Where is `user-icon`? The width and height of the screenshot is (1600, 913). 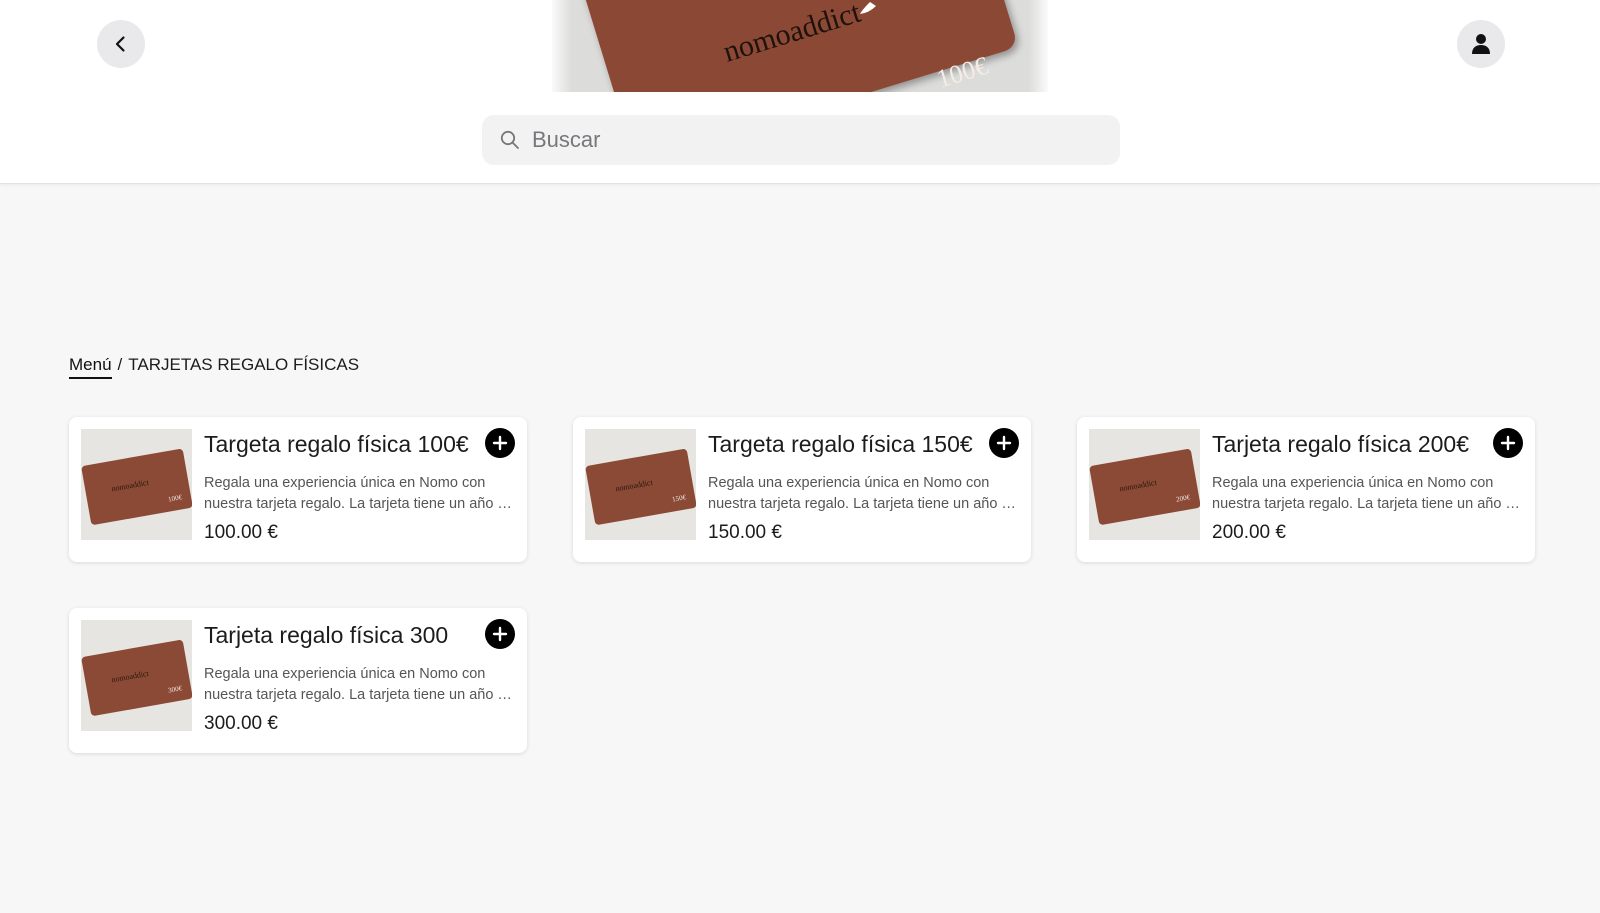 user-icon is located at coordinates (1481, 44).